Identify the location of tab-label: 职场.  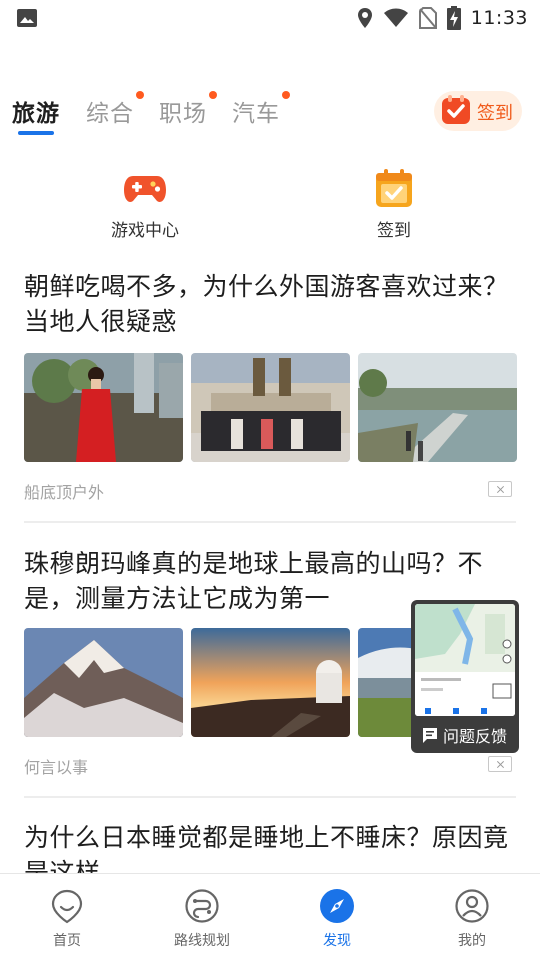
(183, 114).